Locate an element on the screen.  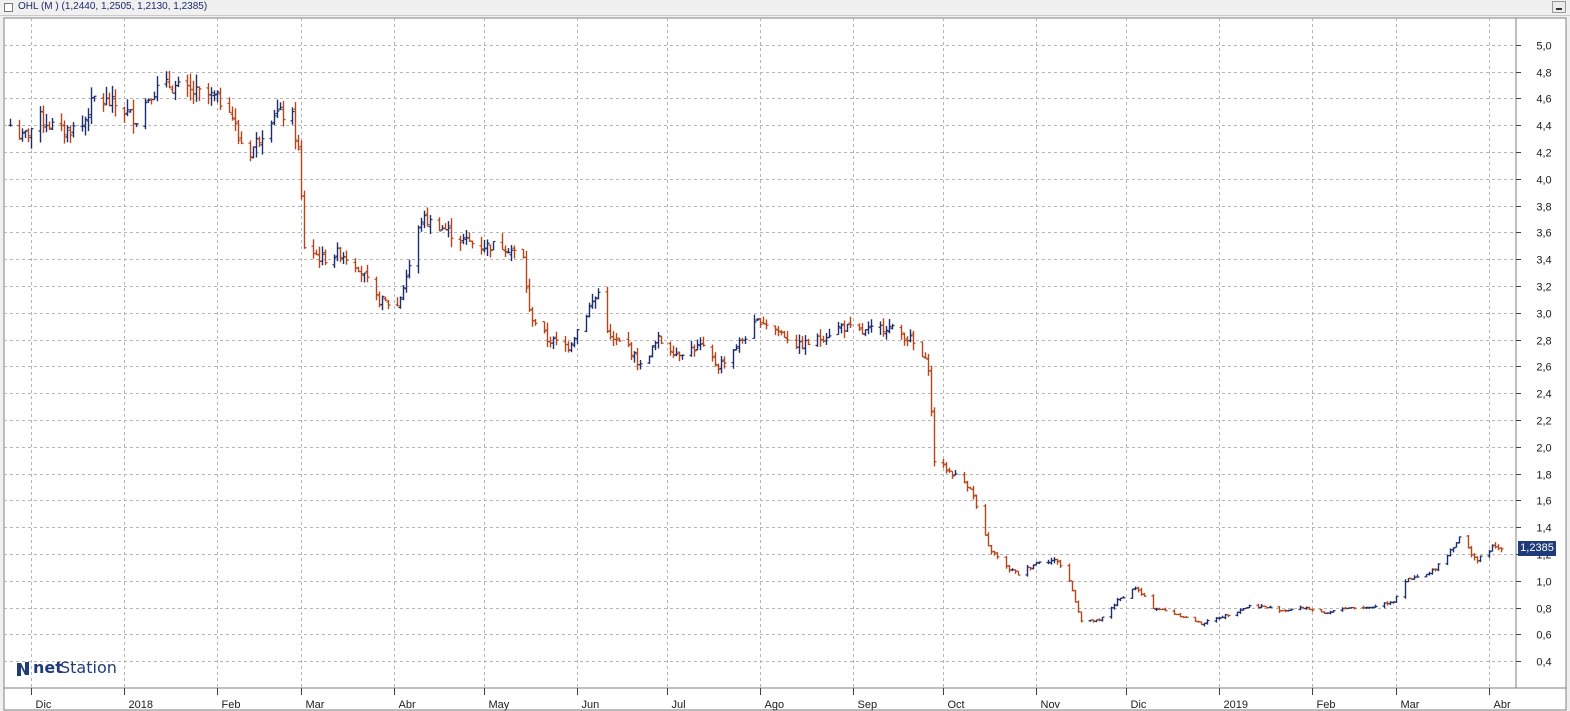
x-tick-label: May is located at coordinates (499, 705).